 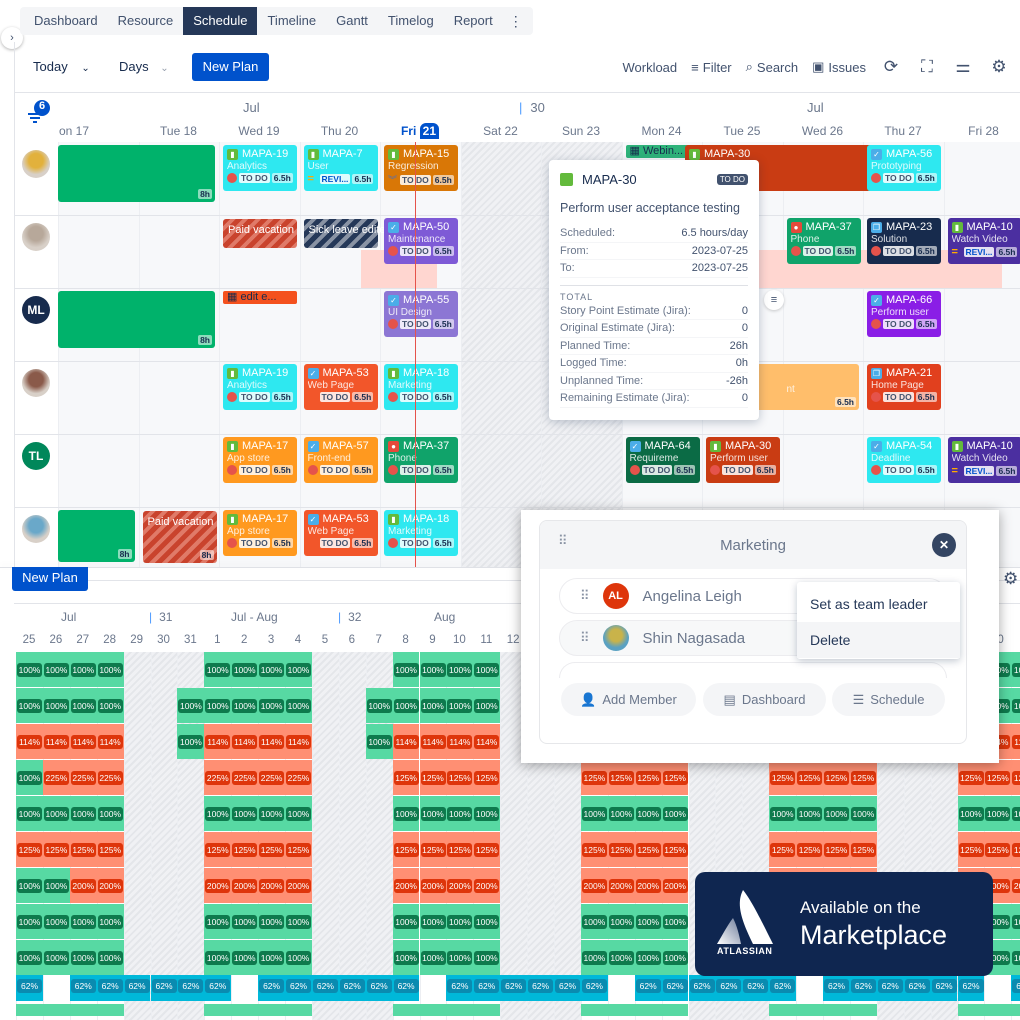 I want to click on task-card: ✓ MAPA-55 UI Design TO DO 6.5h, so click(x=421, y=314).